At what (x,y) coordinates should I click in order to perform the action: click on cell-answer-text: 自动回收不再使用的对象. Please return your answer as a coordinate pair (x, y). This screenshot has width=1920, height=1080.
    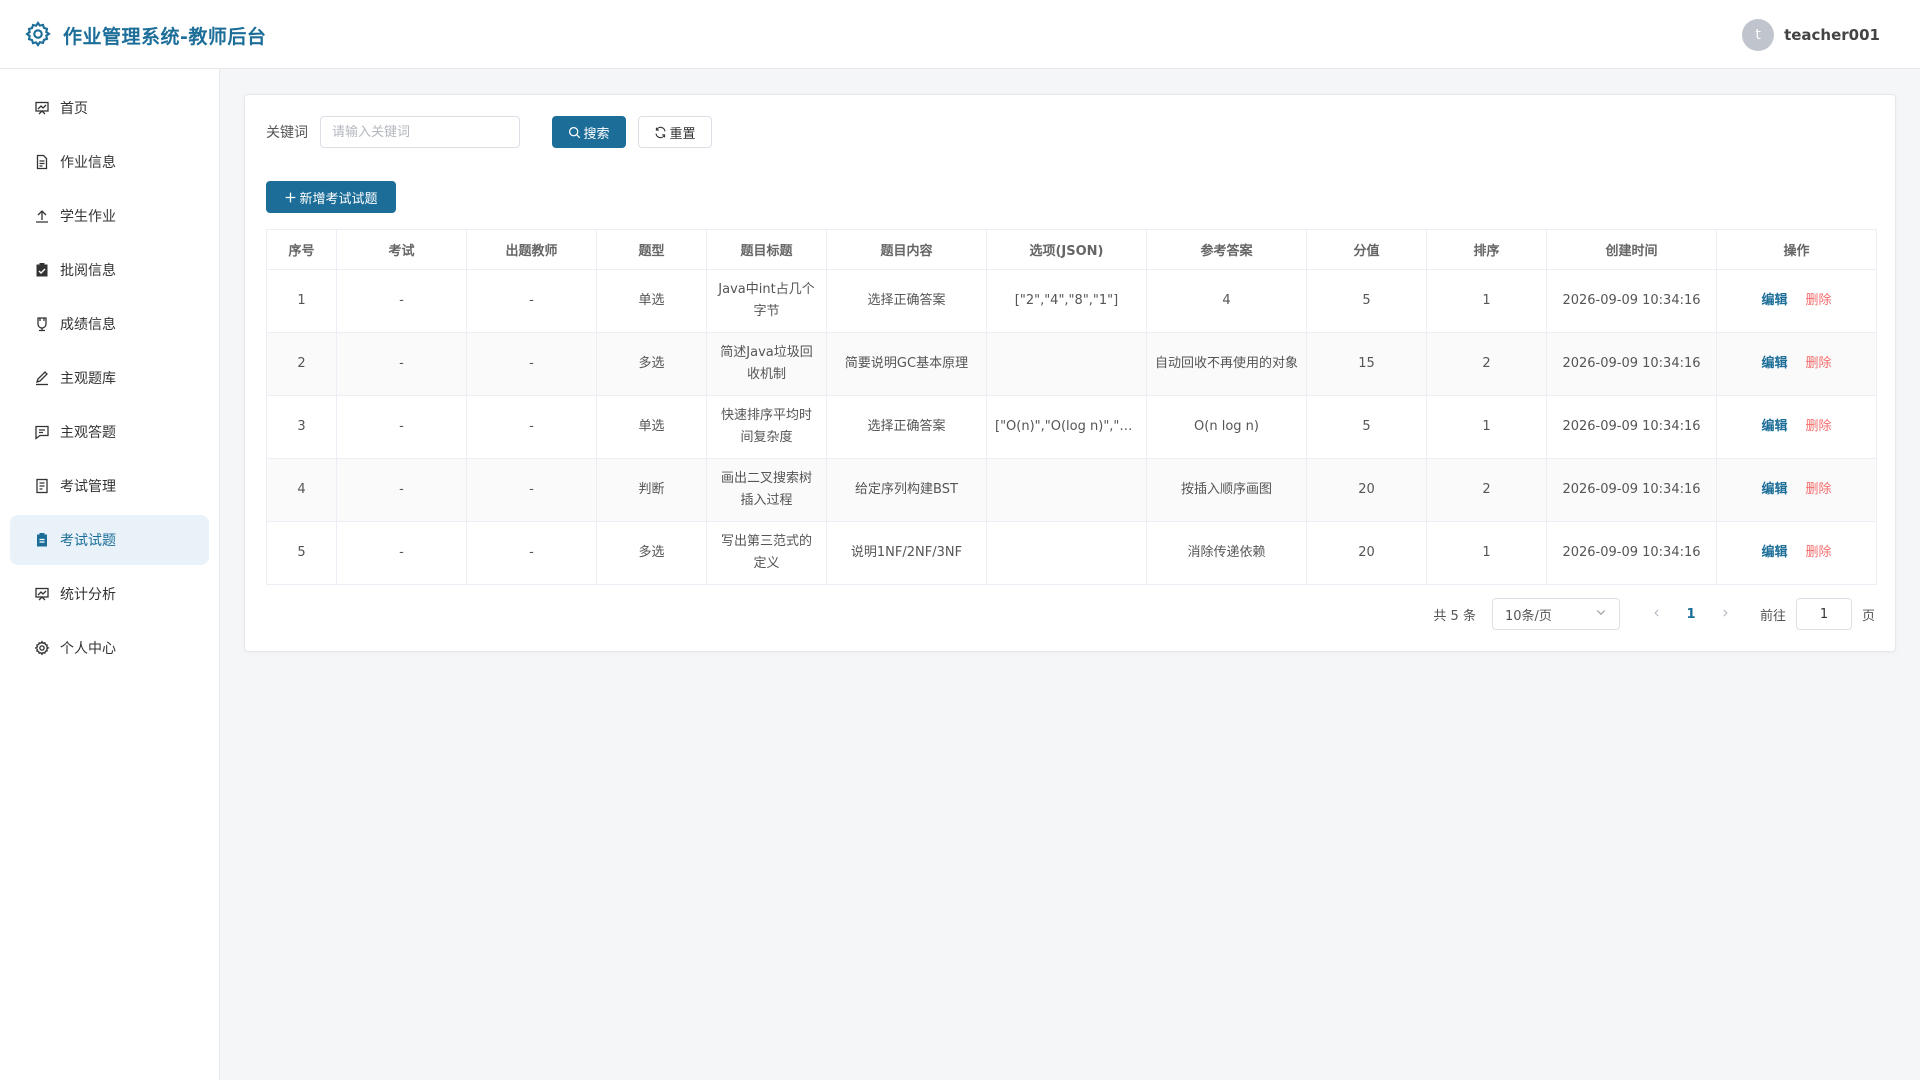
    Looking at the image, I should click on (1226, 363).